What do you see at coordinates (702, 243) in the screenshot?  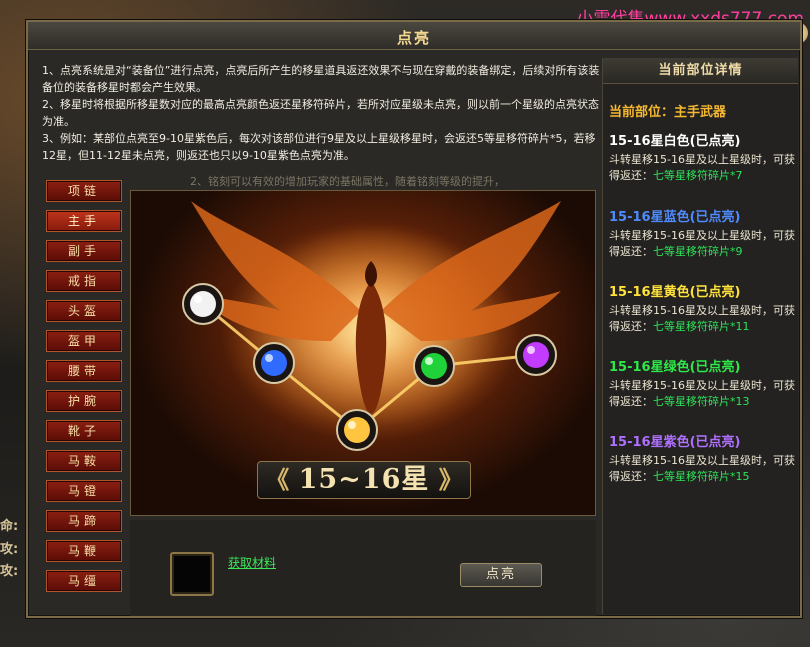 I see `tier-description: 斗转星移15-16星及以上星级时，可获得返还：七等星移符碎片*9` at bounding box center [702, 243].